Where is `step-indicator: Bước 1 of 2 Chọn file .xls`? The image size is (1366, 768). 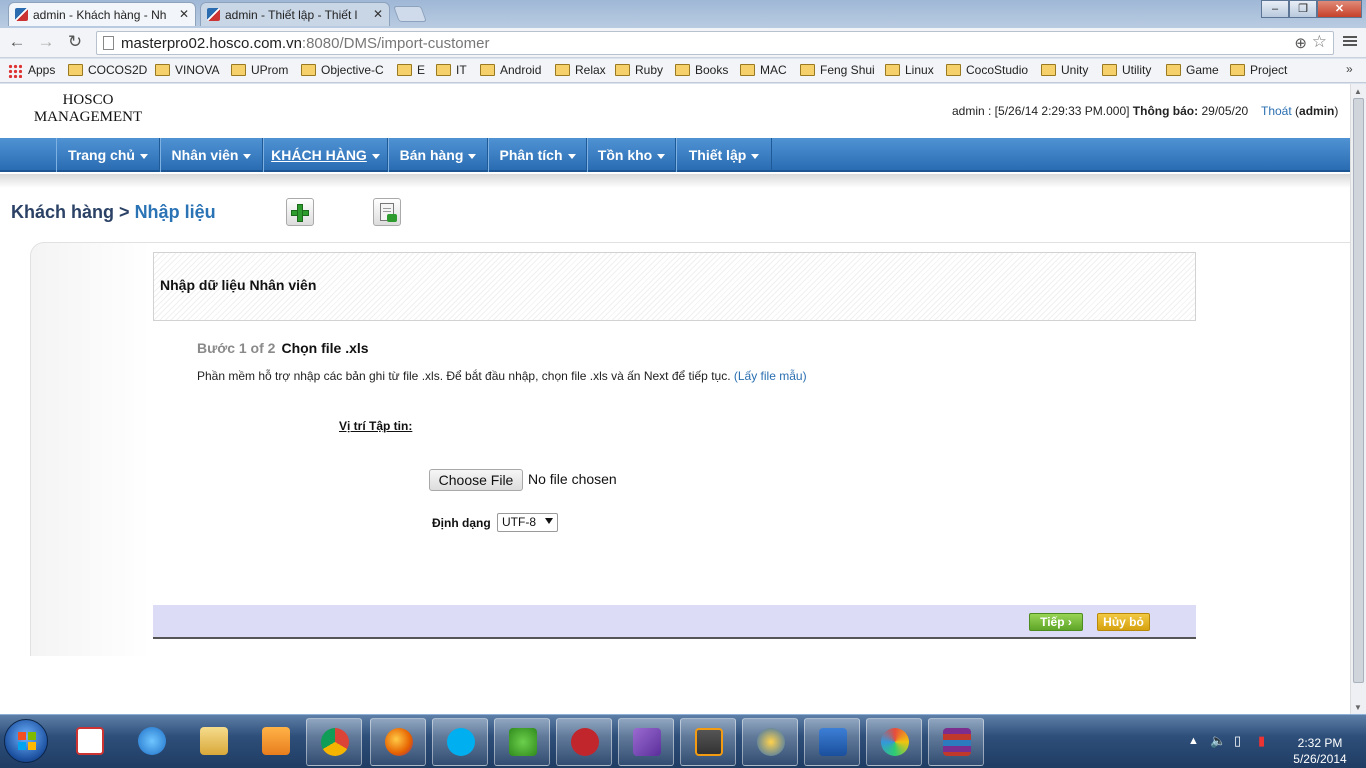
step-indicator: Bước 1 of 2 Chọn file .xls is located at coordinates (283, 348).